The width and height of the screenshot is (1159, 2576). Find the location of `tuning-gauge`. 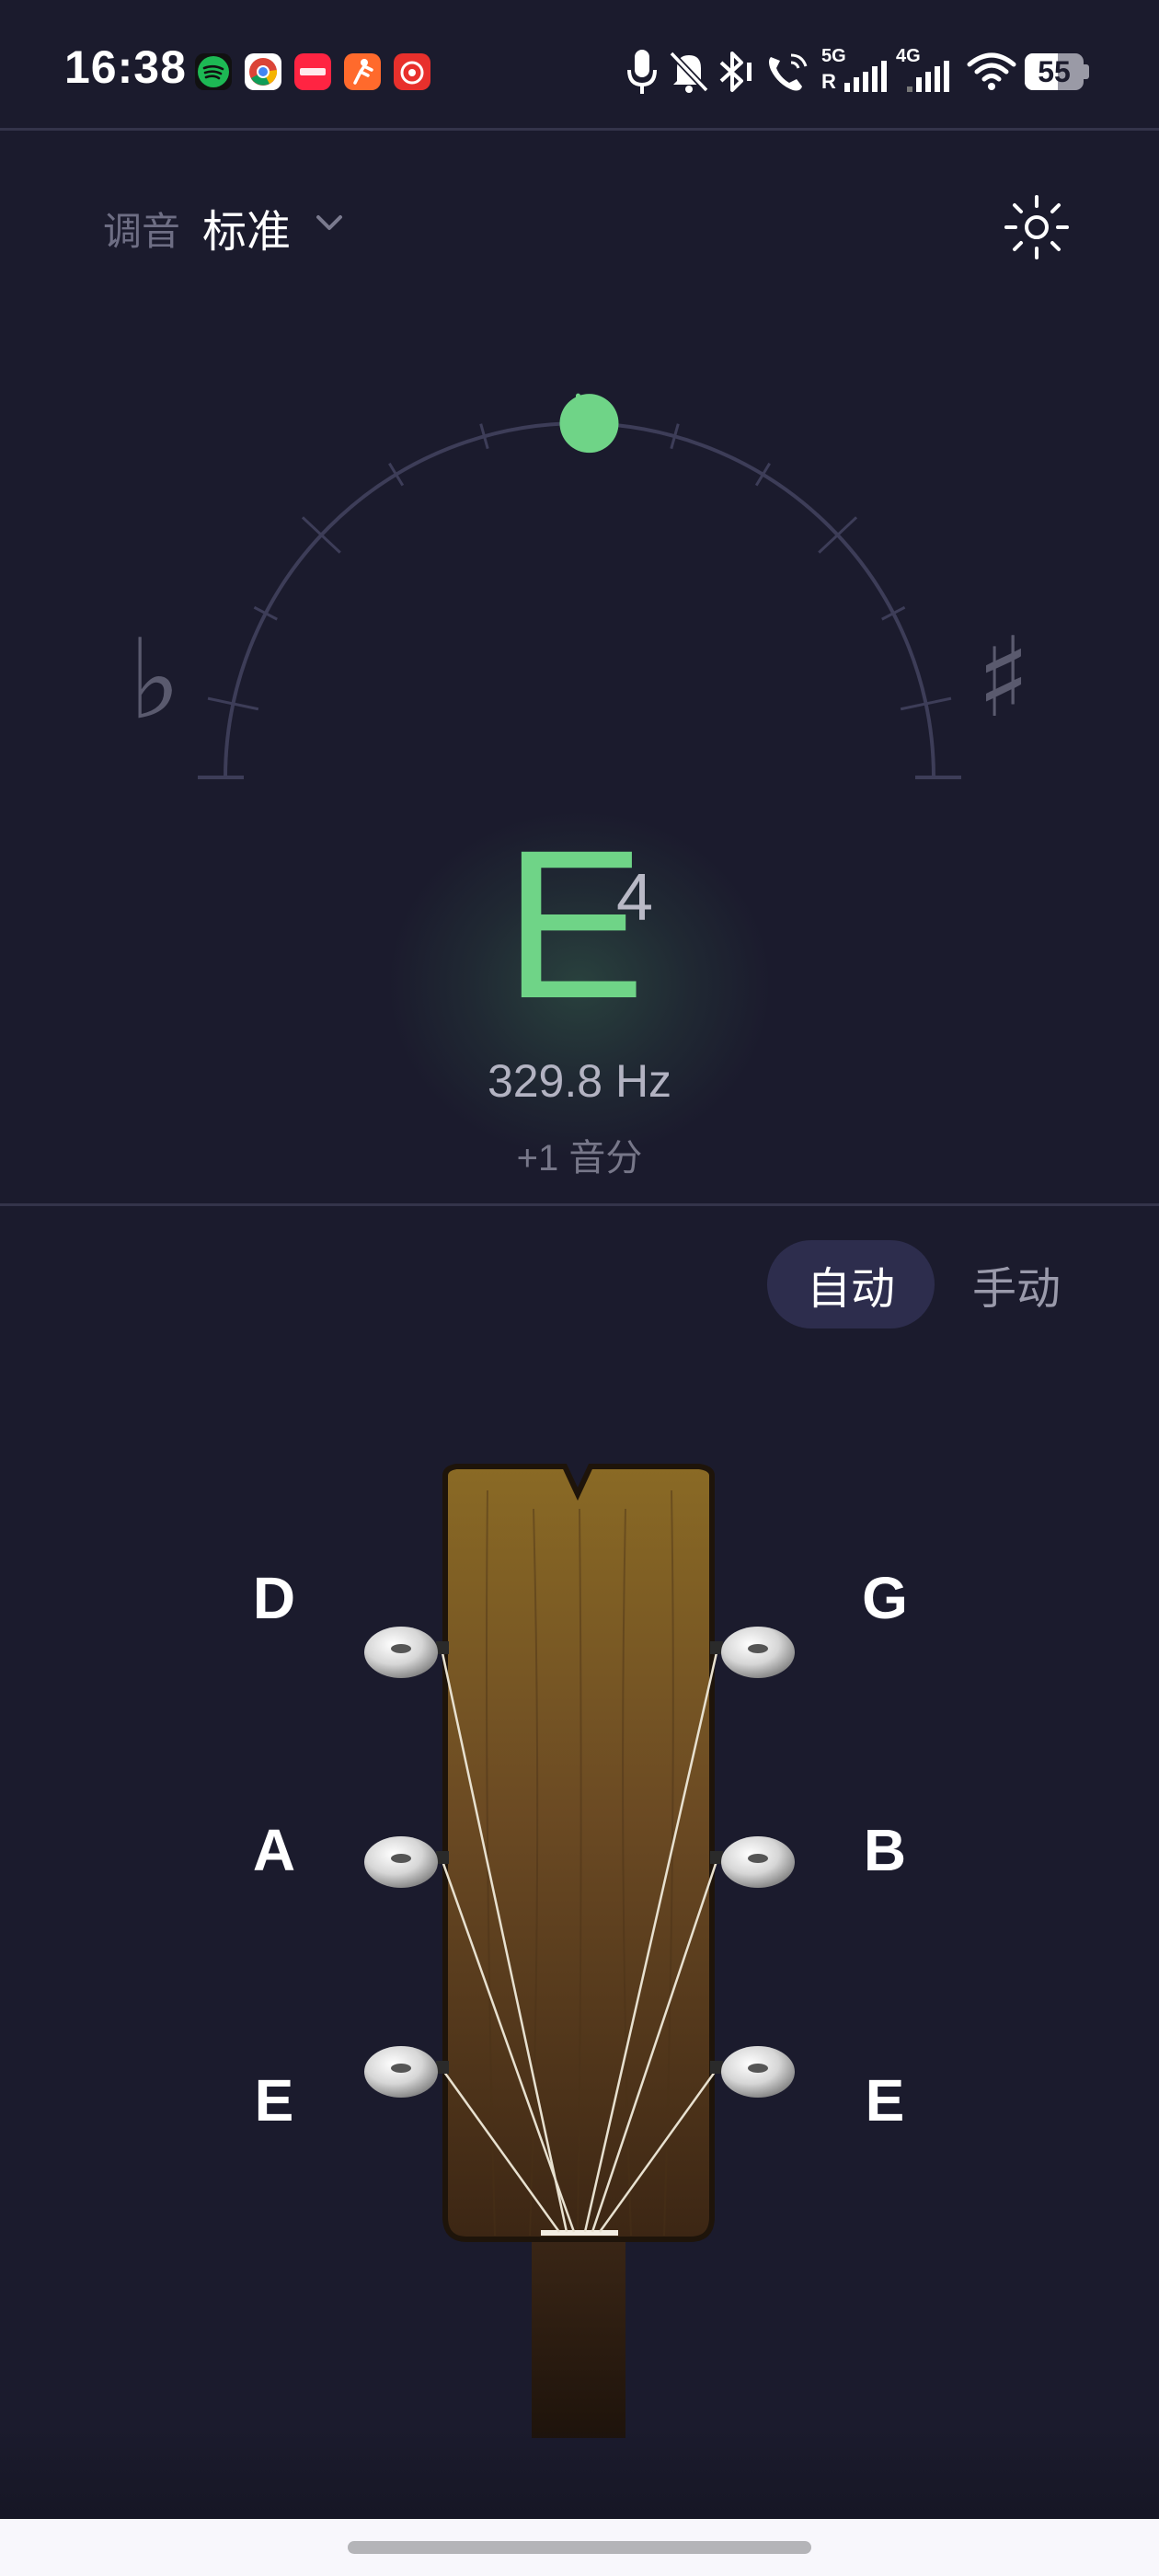

tuning-gauge is located at coordinates (579, 586).